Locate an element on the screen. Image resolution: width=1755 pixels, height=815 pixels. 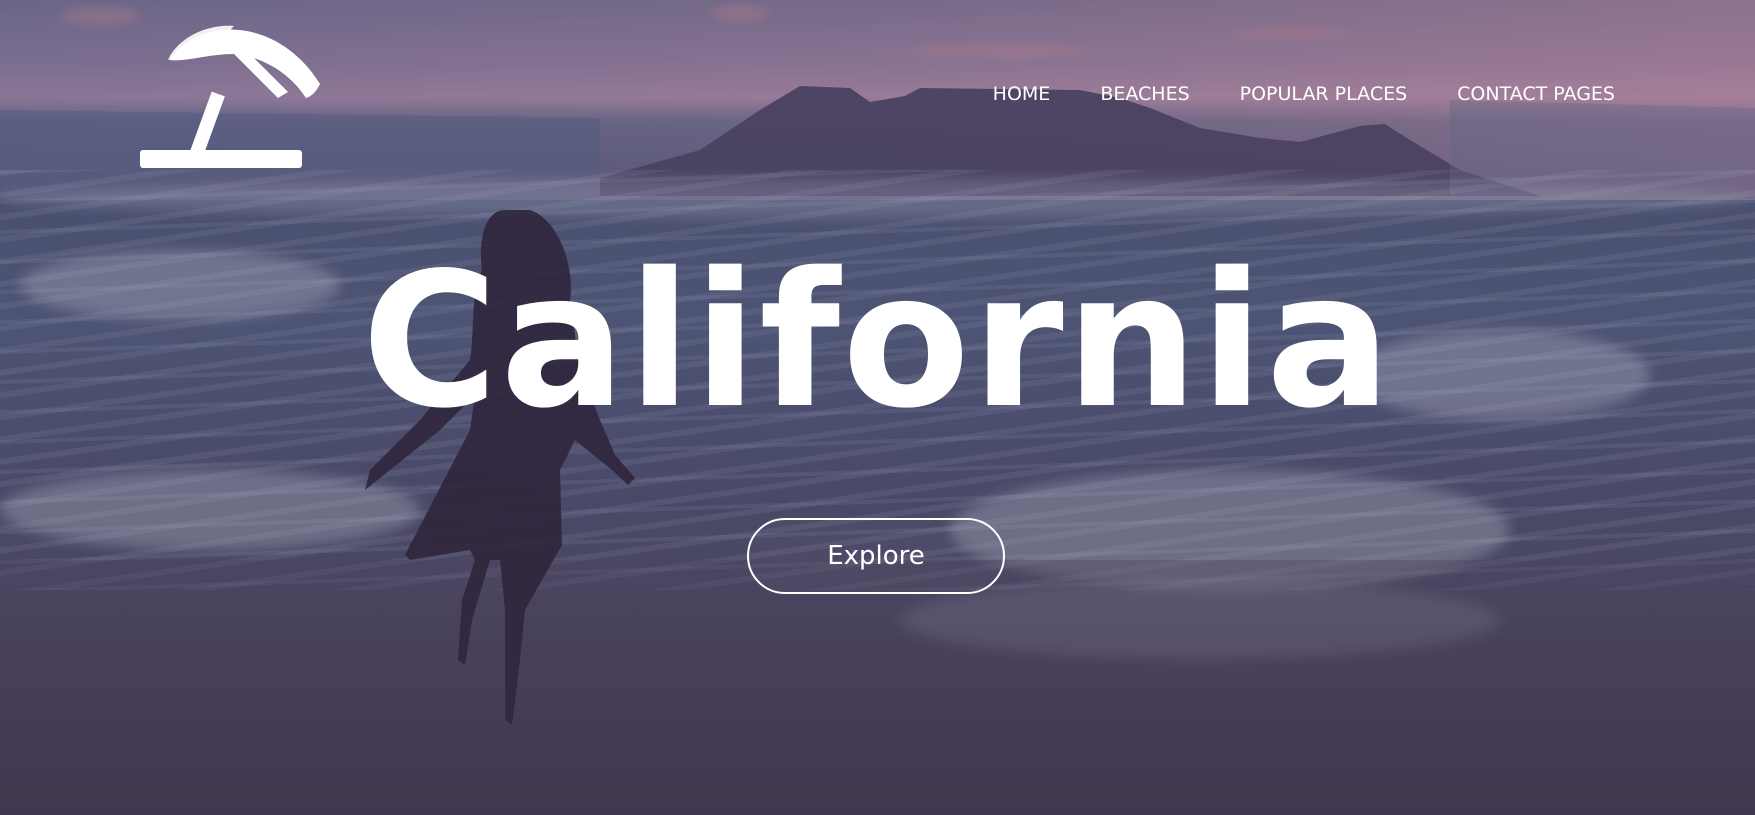
nav-item-contact-pages: CONTACT PAGES is located at coordinates (1536, 94).